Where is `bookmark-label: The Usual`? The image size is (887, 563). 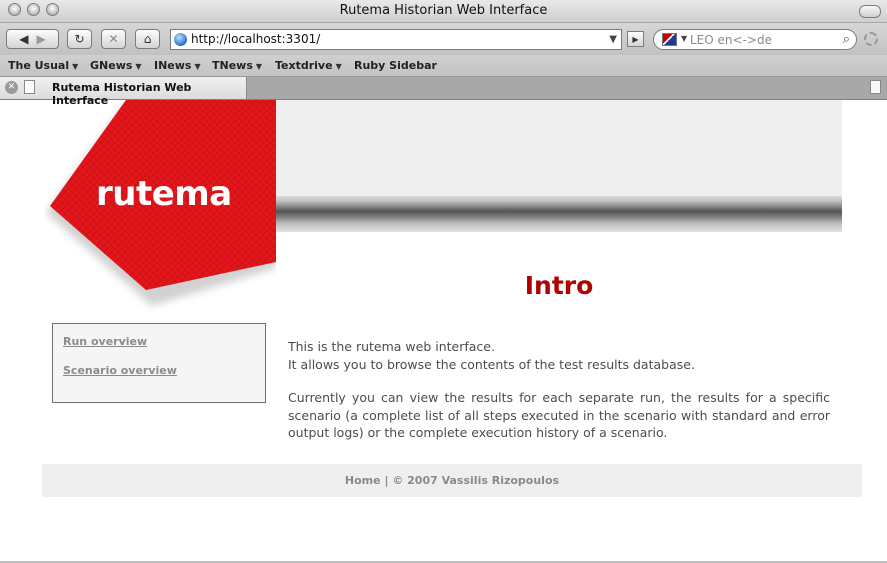
bookmark-label: The Usual is located at coordinates (39, 65).